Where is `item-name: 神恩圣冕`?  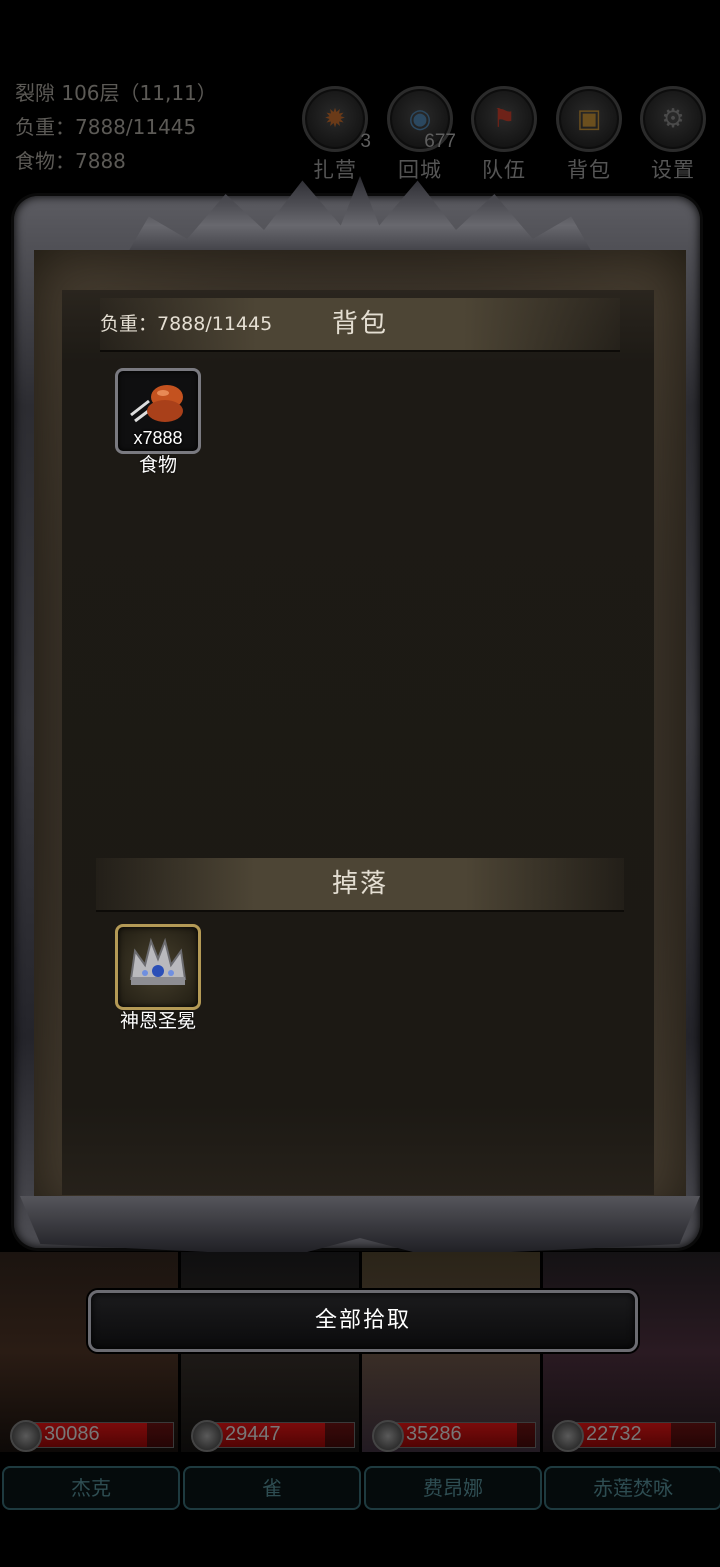 item-name: 神恩圣冕 is located at coordinates (157, 1021).